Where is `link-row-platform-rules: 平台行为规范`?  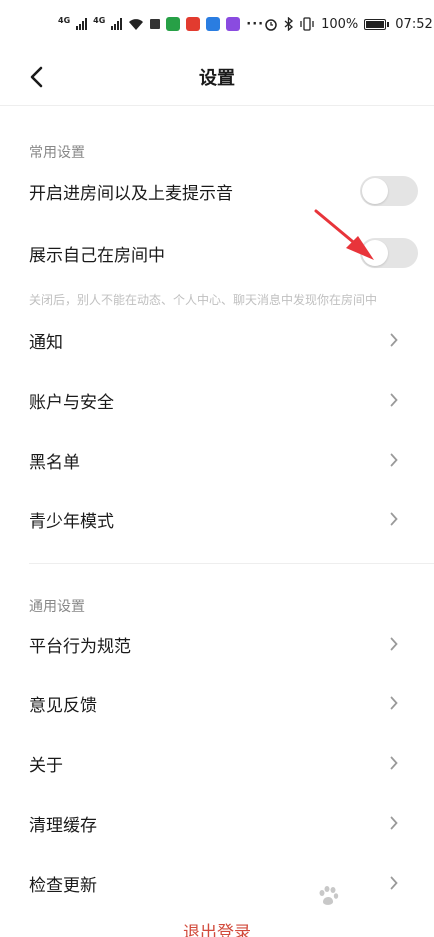
link-row-platform-rules: 平台行为规范 is located at coordinates (217, 644).